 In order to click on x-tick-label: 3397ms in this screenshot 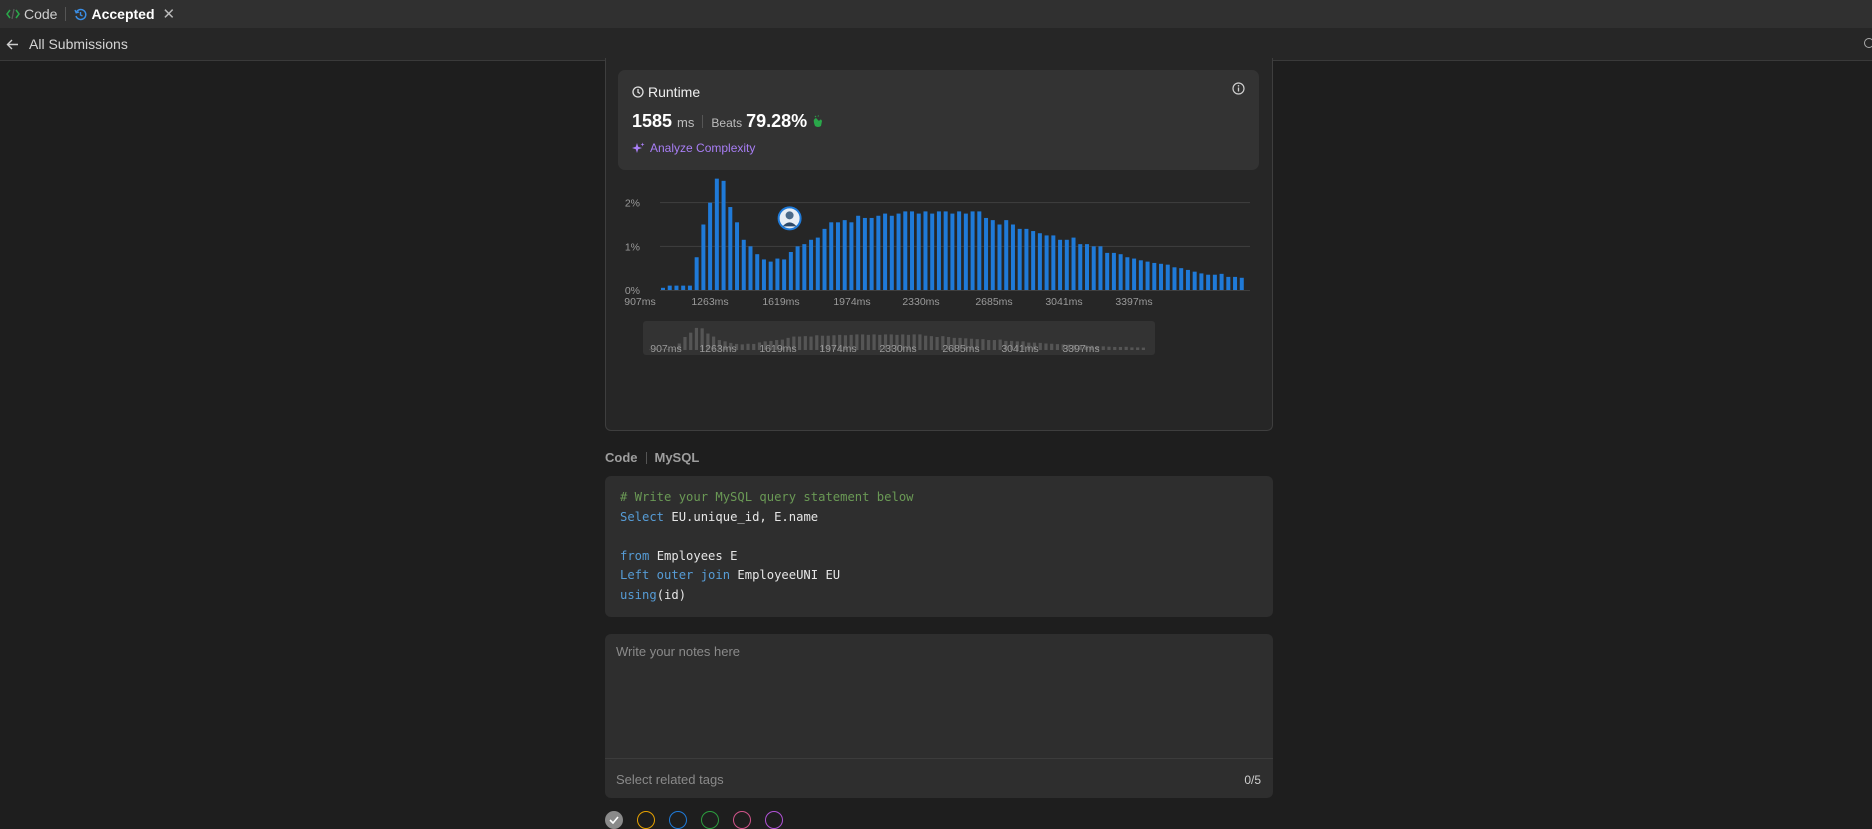, I will do `click(1133, 302)`.